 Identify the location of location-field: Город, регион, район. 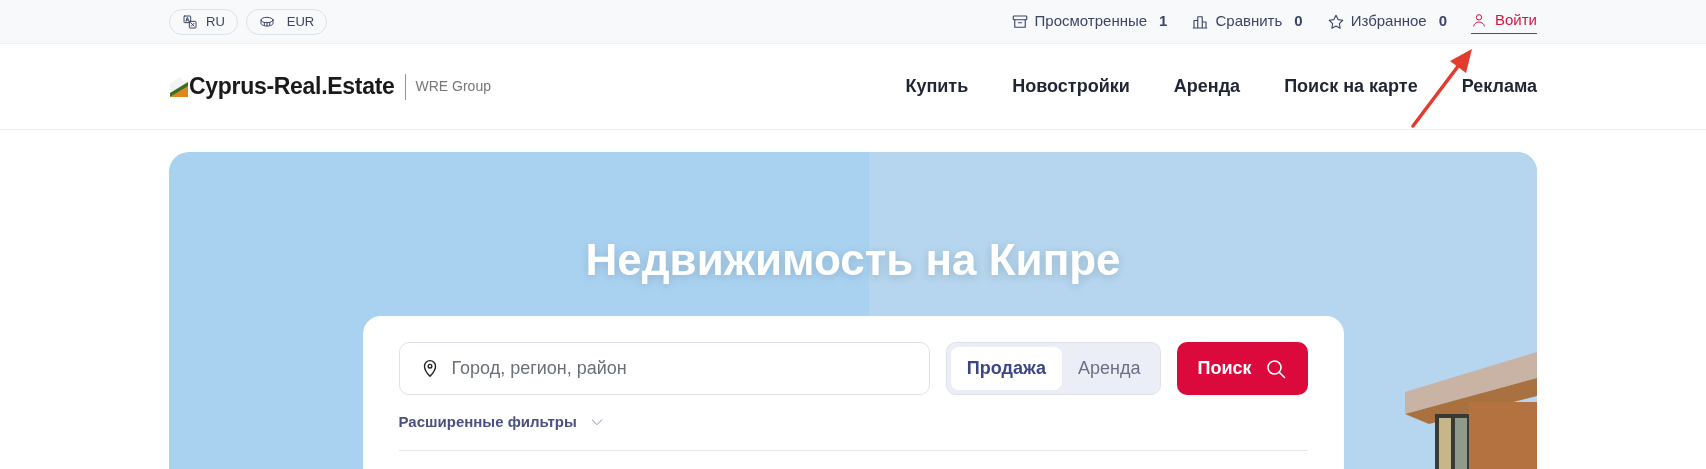
(664, 368).